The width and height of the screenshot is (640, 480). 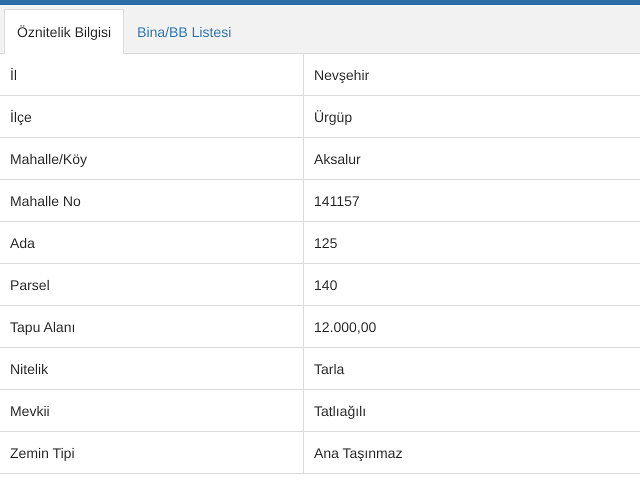 I want to click on attribute-label: Zemin Tipi, so click(x=42, y=453).